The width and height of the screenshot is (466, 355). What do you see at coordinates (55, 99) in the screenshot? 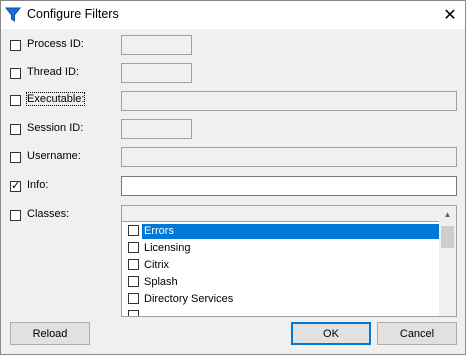
I see `executable-label: Executable:` at bounding box center [55, 99].